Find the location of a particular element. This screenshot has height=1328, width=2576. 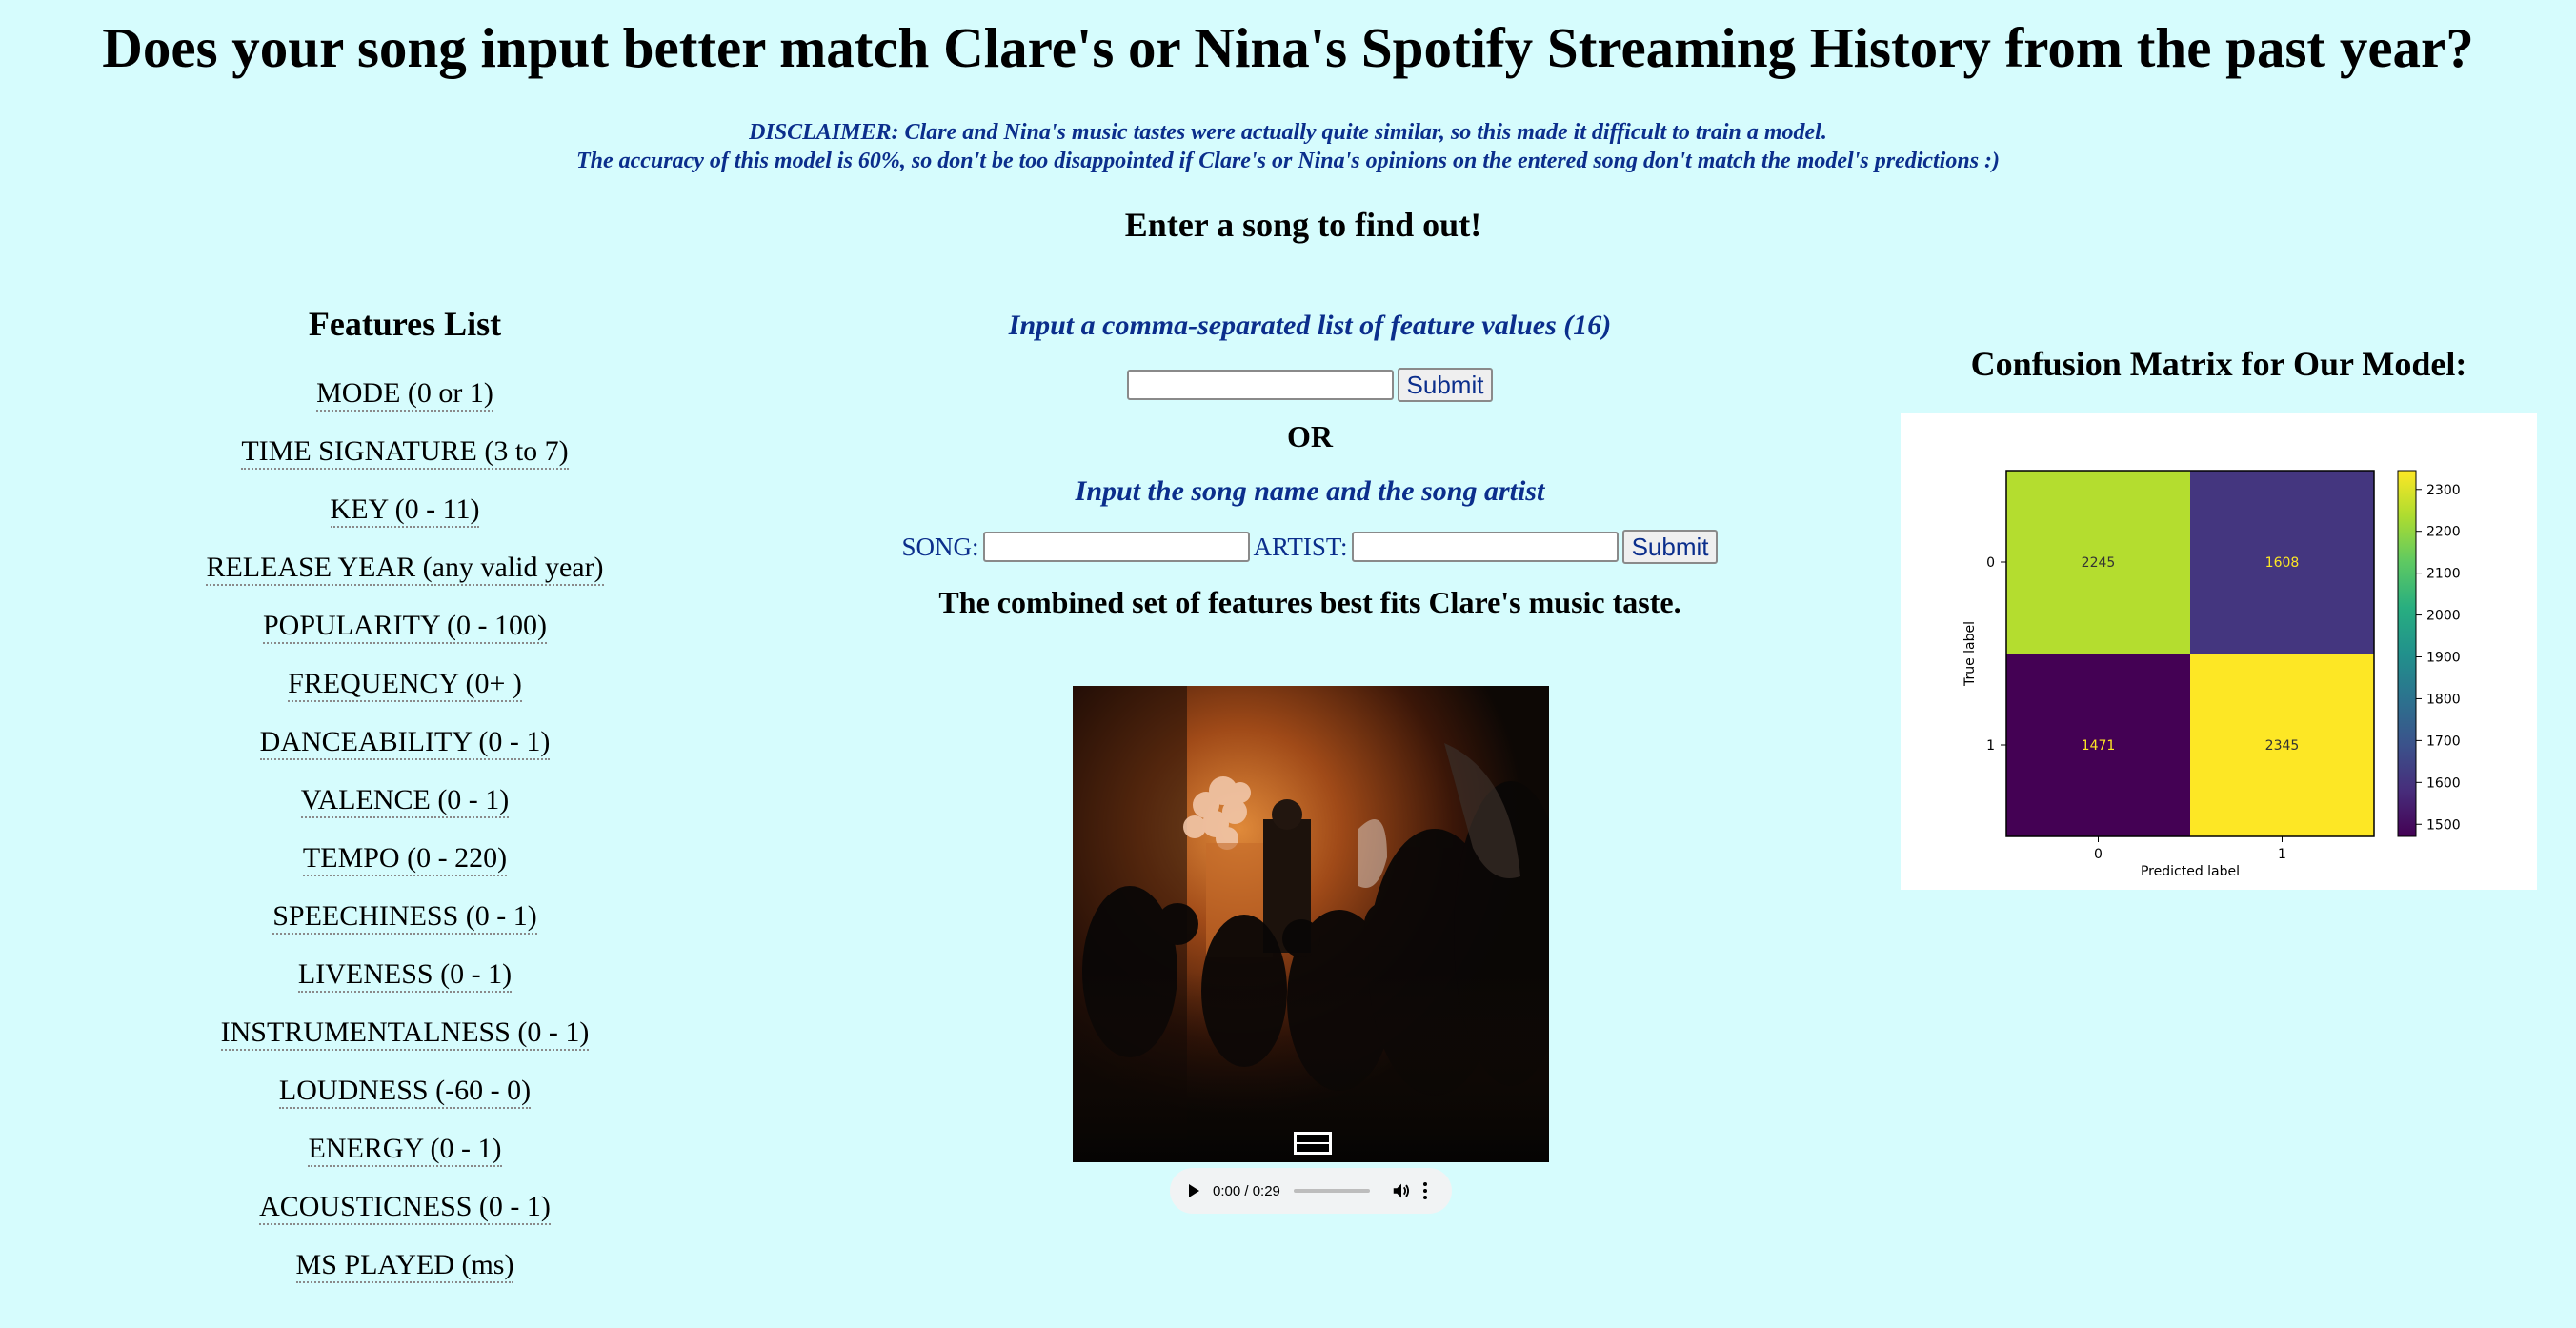

feature-item-popularity: POPULARITY (0 - 100) is located at coordinates (405, 625).